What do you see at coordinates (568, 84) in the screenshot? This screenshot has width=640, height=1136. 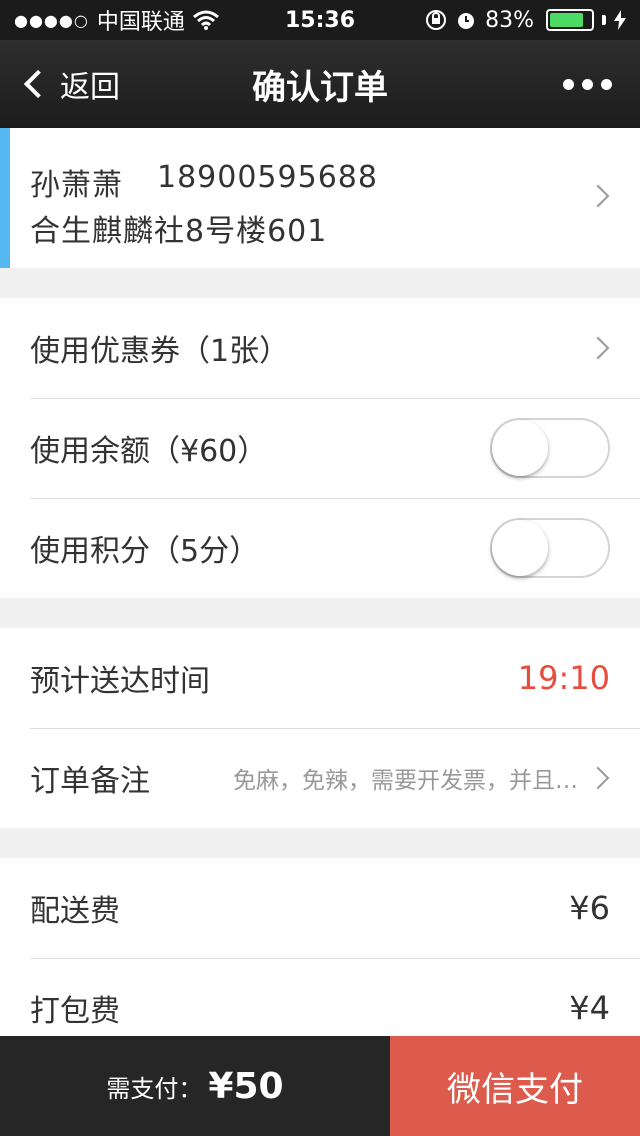 I see `more-dots-icon` at bounding box center [568, 84].